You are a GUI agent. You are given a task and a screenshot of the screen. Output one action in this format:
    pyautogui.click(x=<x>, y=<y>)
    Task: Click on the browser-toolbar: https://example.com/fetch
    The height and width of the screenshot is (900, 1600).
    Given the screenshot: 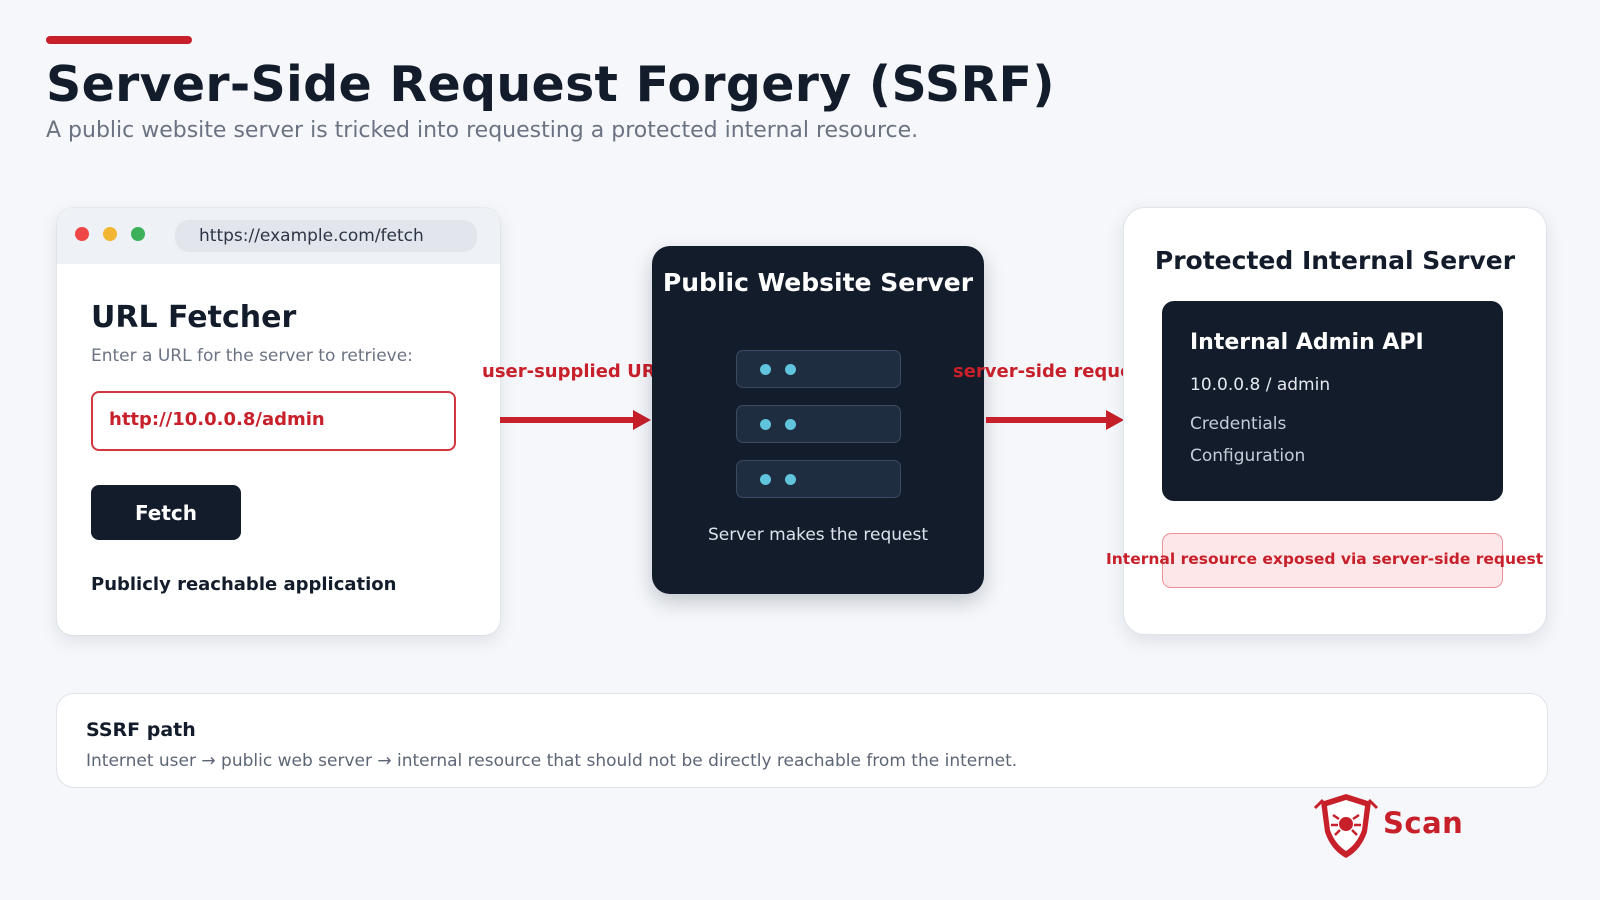 What is the action you would take?
    pyautogui.click(x=278, y=236)
    